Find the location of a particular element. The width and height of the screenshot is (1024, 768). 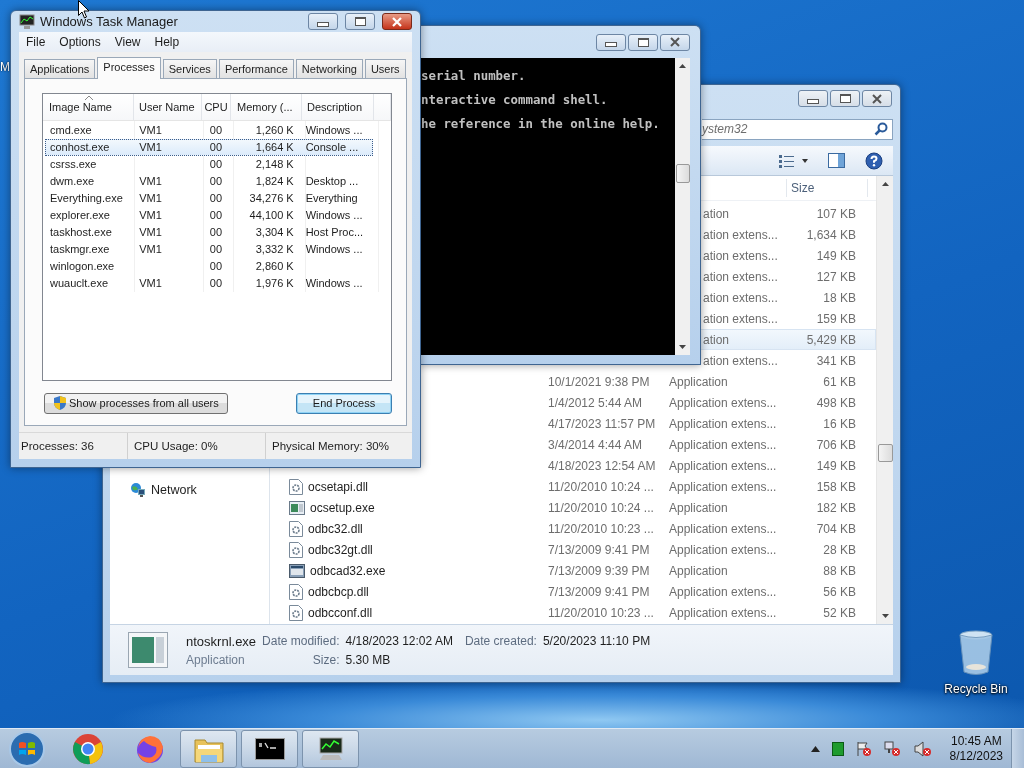

database-tool-icon is located at coordinates (297, 570).